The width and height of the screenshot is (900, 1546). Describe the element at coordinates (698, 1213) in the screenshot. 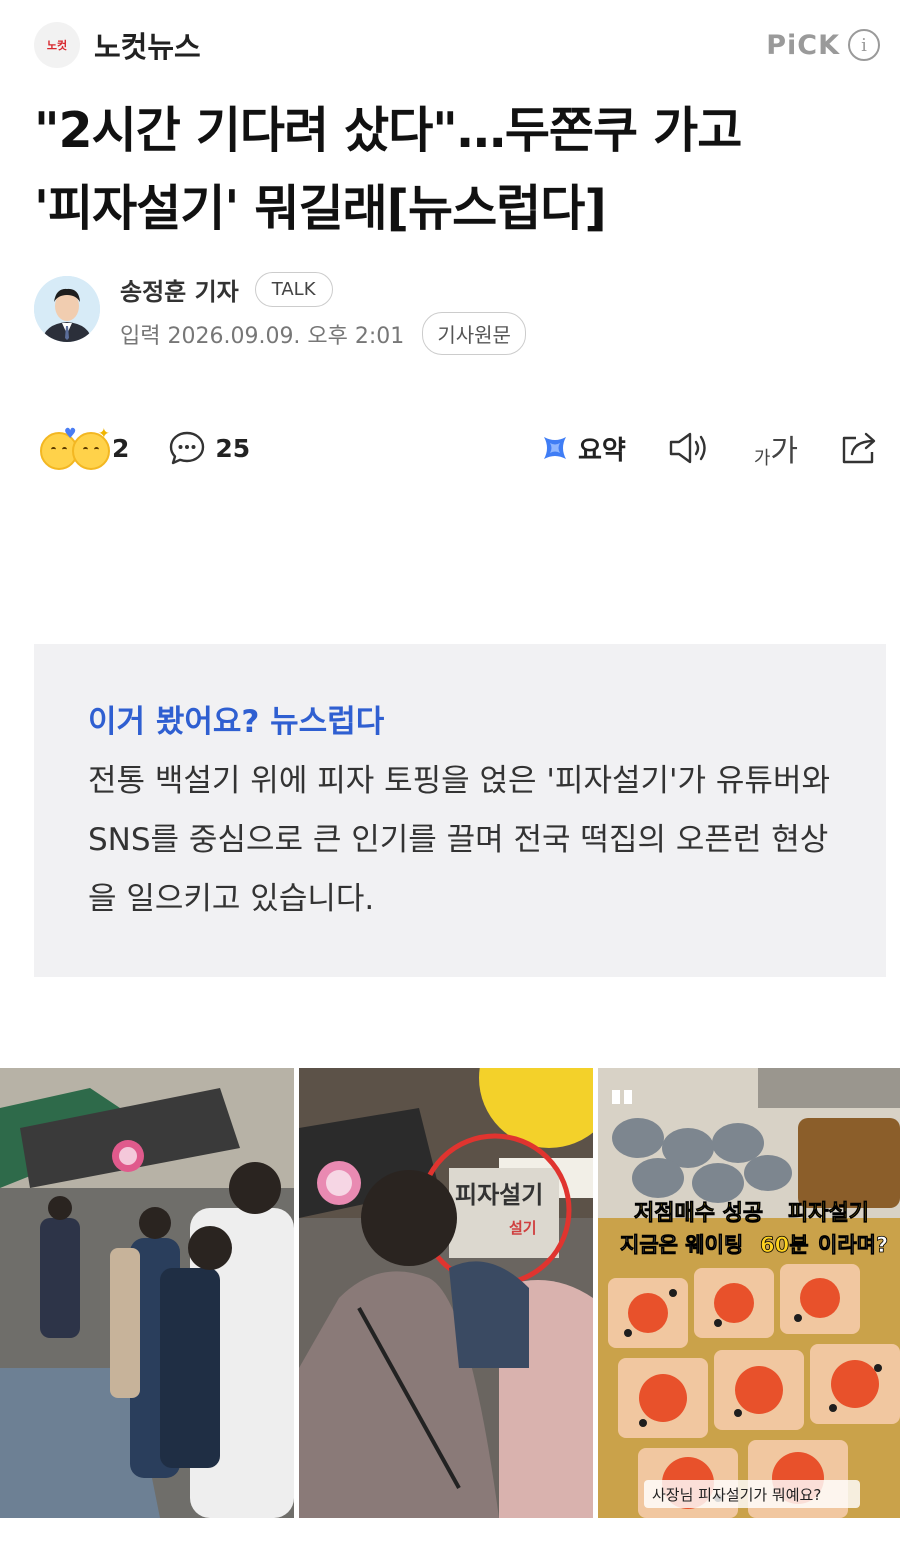

I see `caption-line1-a: 저점매수 성공` at that location.